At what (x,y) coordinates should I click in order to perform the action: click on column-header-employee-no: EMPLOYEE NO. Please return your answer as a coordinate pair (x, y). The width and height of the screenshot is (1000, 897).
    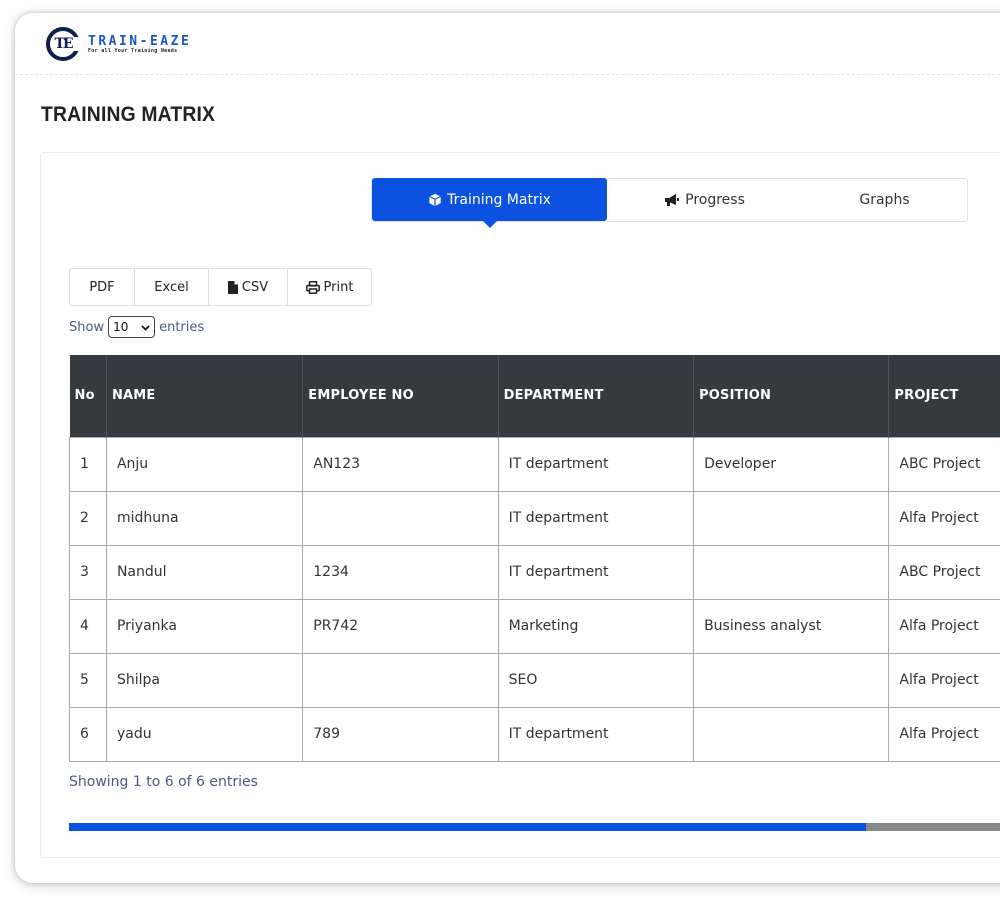
    Looking at the image, I should click on (400, 396).